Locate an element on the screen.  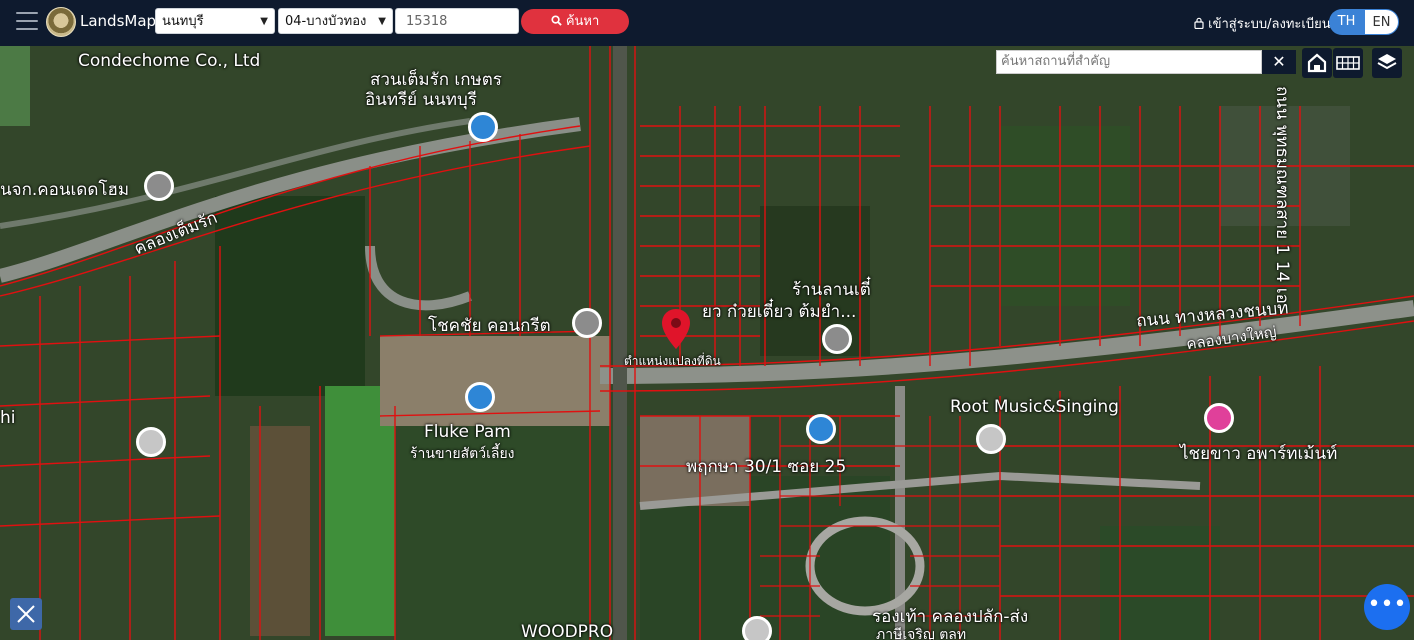
menu-icon is located at coordinates (27, 22).